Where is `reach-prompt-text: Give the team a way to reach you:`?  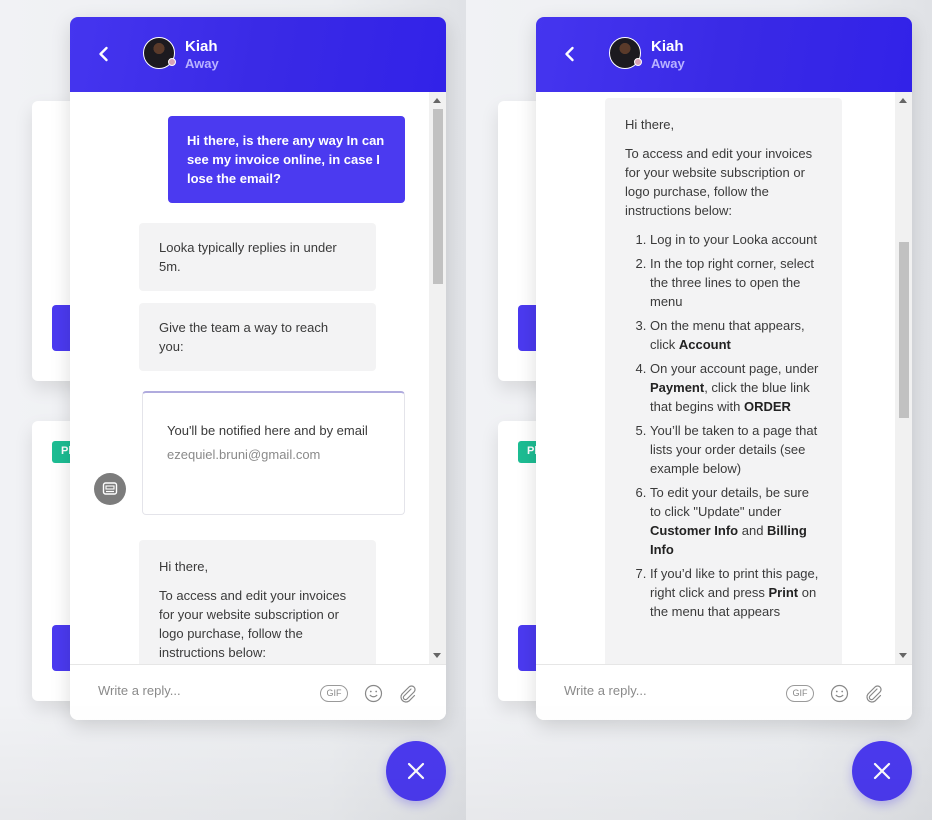 reach-prompt-text: Give the team a way to reach you: is located at coordinates (244, 337).